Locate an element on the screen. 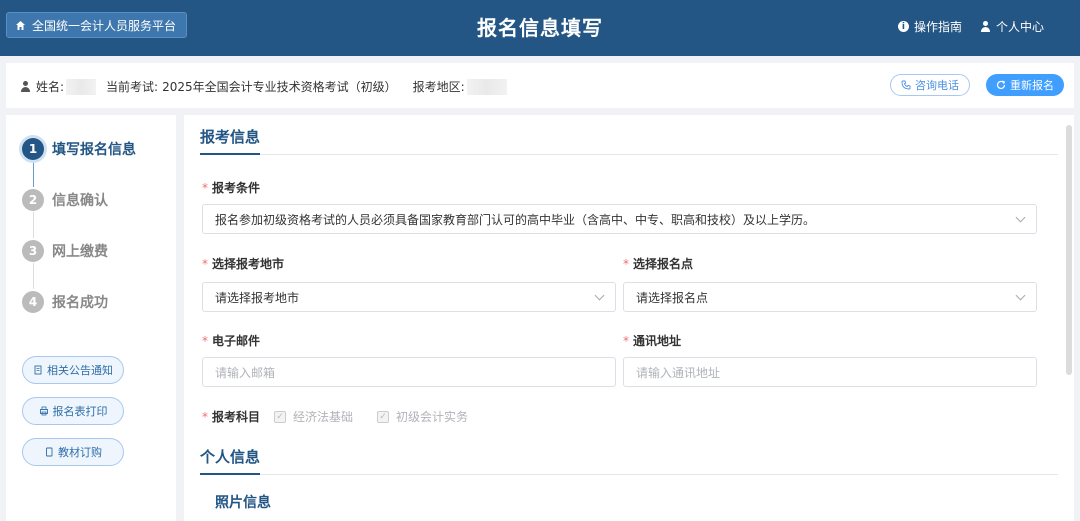  book-icon is located at coordinates (49, 452).